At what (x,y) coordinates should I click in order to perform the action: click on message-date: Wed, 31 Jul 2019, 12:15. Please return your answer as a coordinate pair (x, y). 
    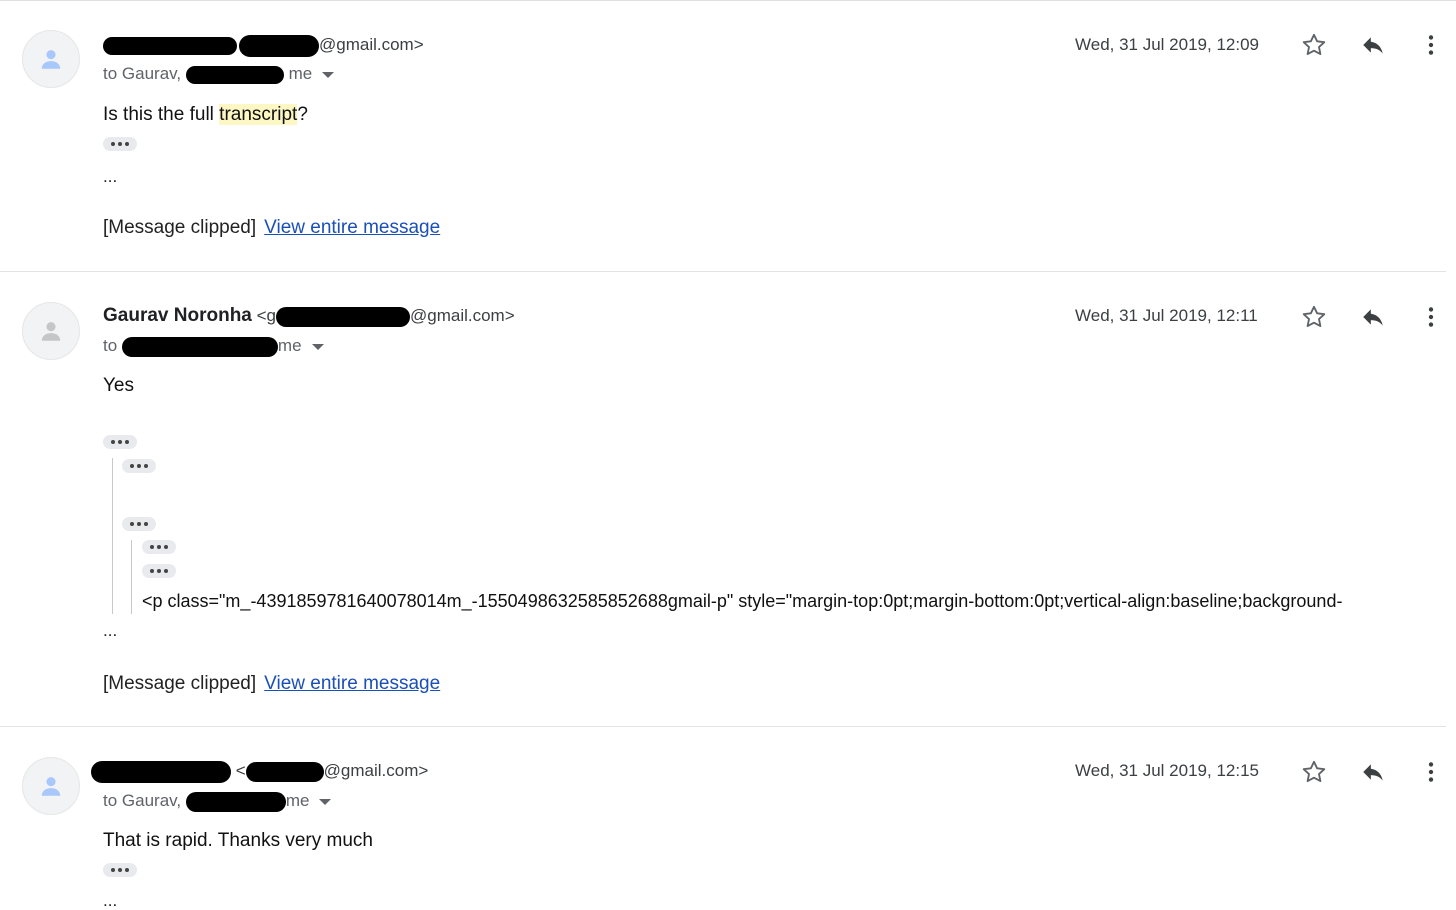
    Looking at the image, I should click on (1167, 771).